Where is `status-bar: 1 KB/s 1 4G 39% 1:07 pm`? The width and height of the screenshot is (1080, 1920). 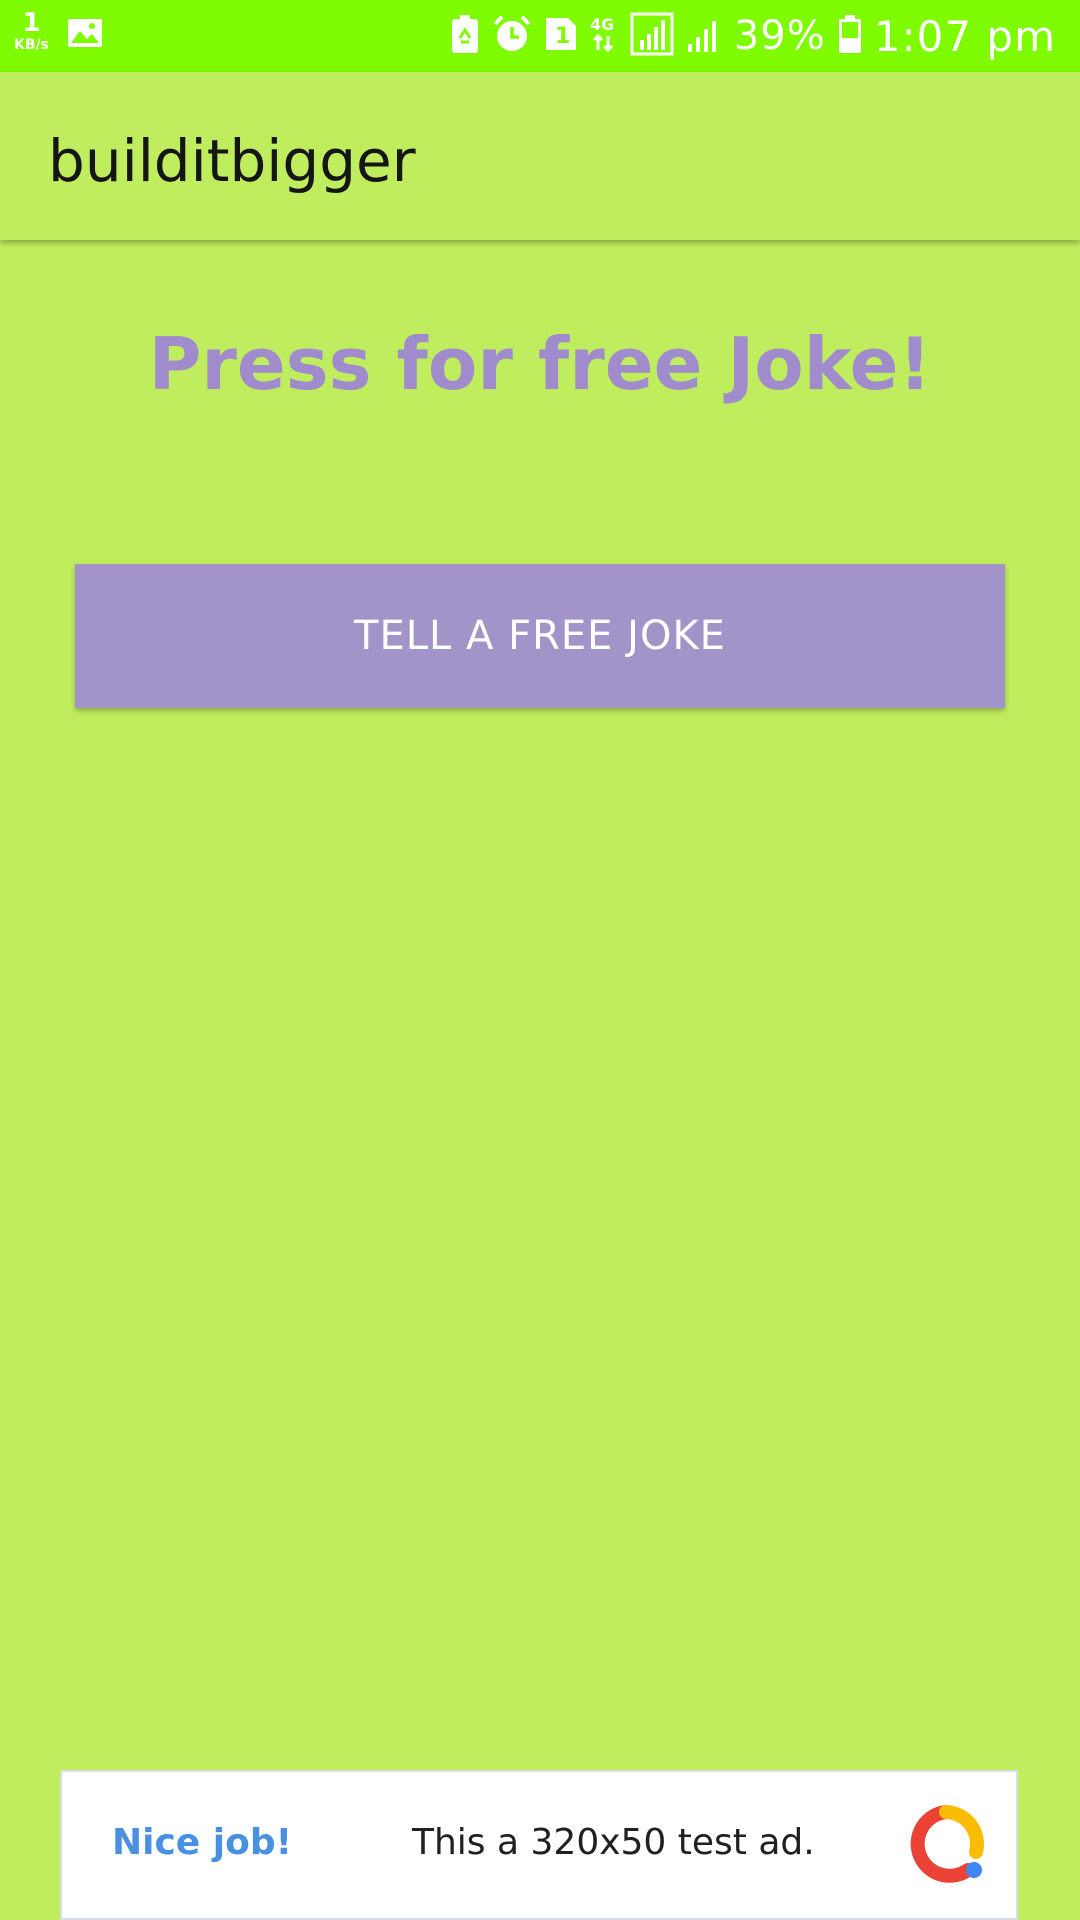
status-bar: 1 KB/s 1 4G 39% 1:07 pm is located at coordinates (540, 36).